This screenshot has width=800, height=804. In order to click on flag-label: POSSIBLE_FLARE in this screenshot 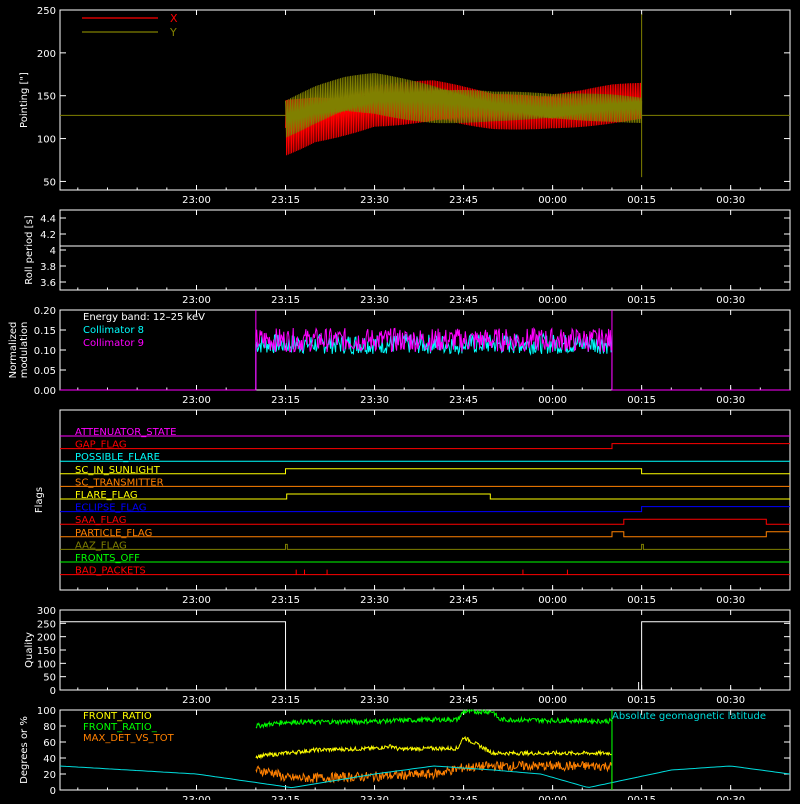, I will do `click(117, 457)`.